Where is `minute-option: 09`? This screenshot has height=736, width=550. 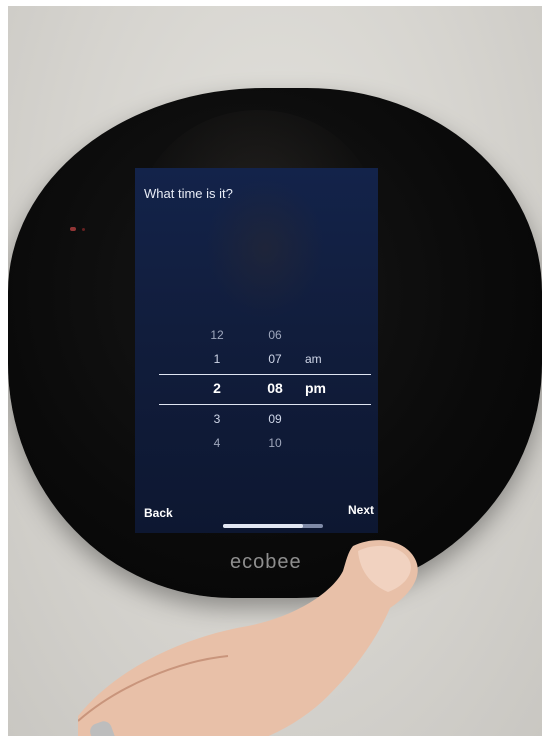
minute-option: 09 is located at coordinates (275, 419).